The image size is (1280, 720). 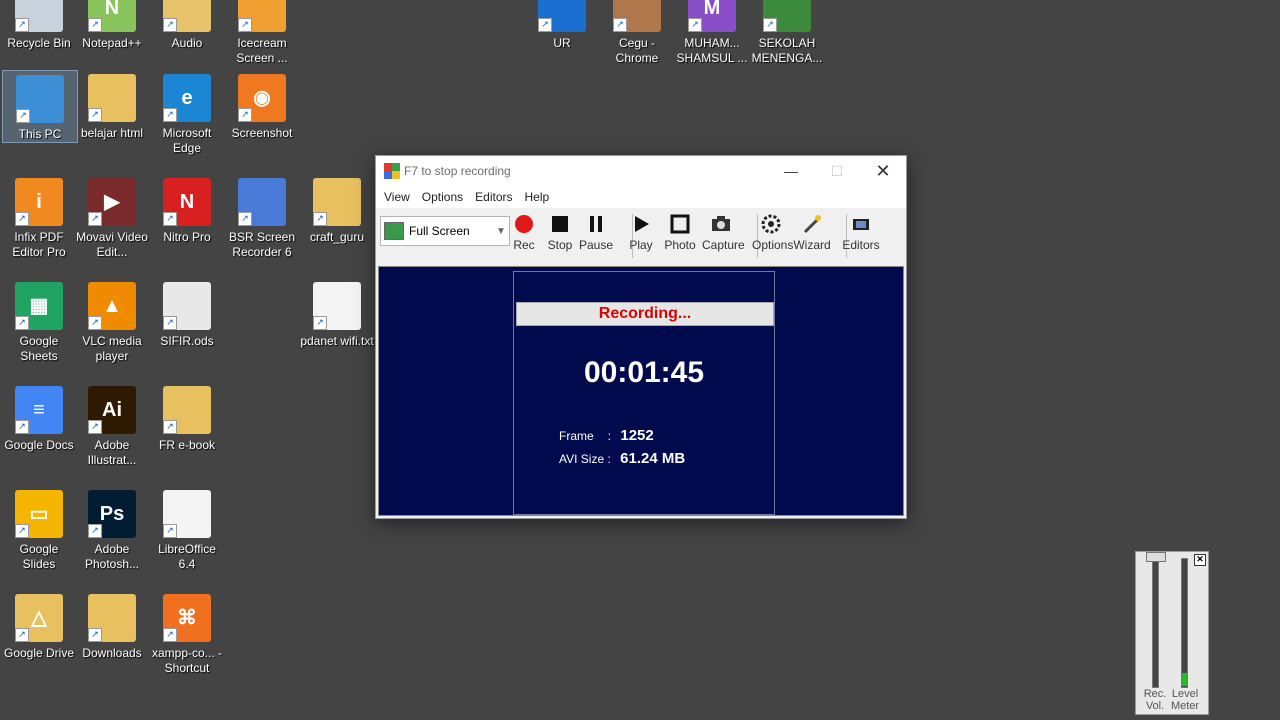 What do you see at coordinates (442, 197) in the screenshot?
I see `menu-options: Options` at bounding box center [442, 197].